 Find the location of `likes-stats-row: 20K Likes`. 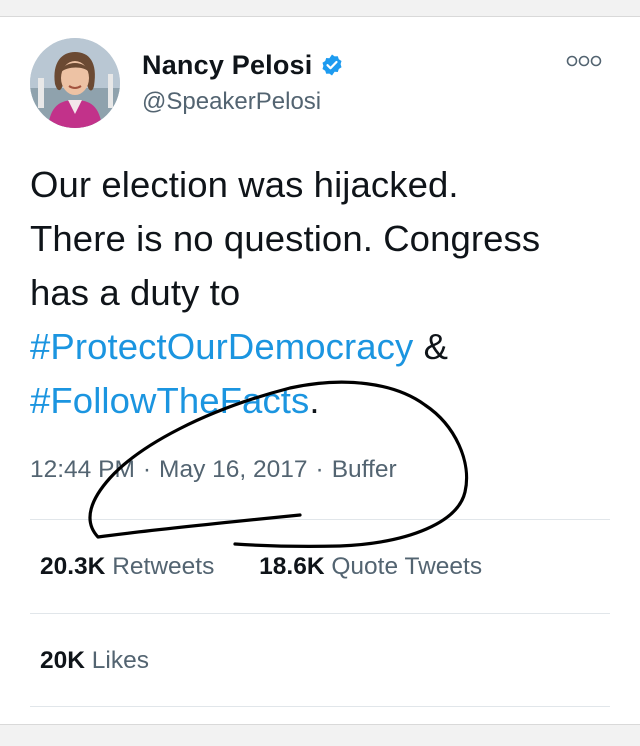

likes-stats-row: 20K Likes is located at coordinates (94, 661).